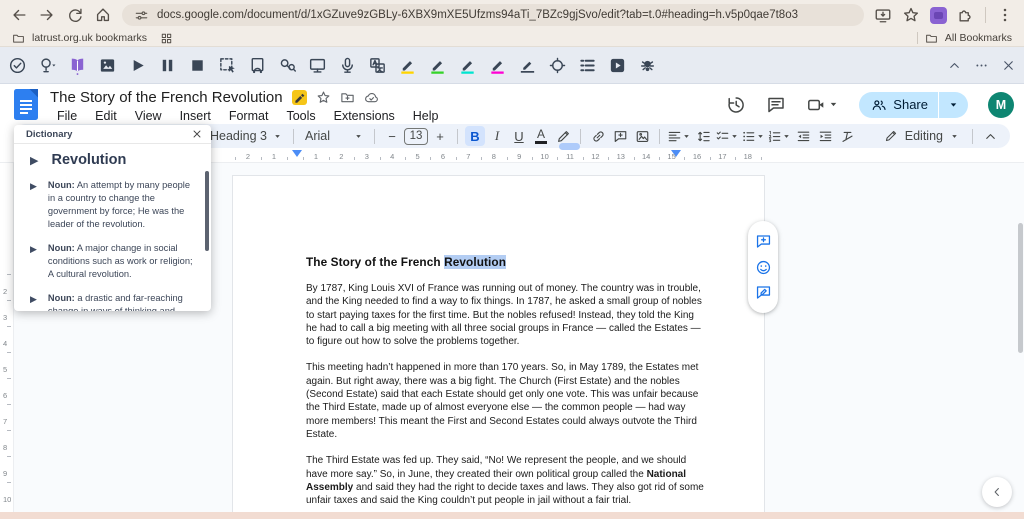  I want to click on docs-logo-icon, so click(26, 104).